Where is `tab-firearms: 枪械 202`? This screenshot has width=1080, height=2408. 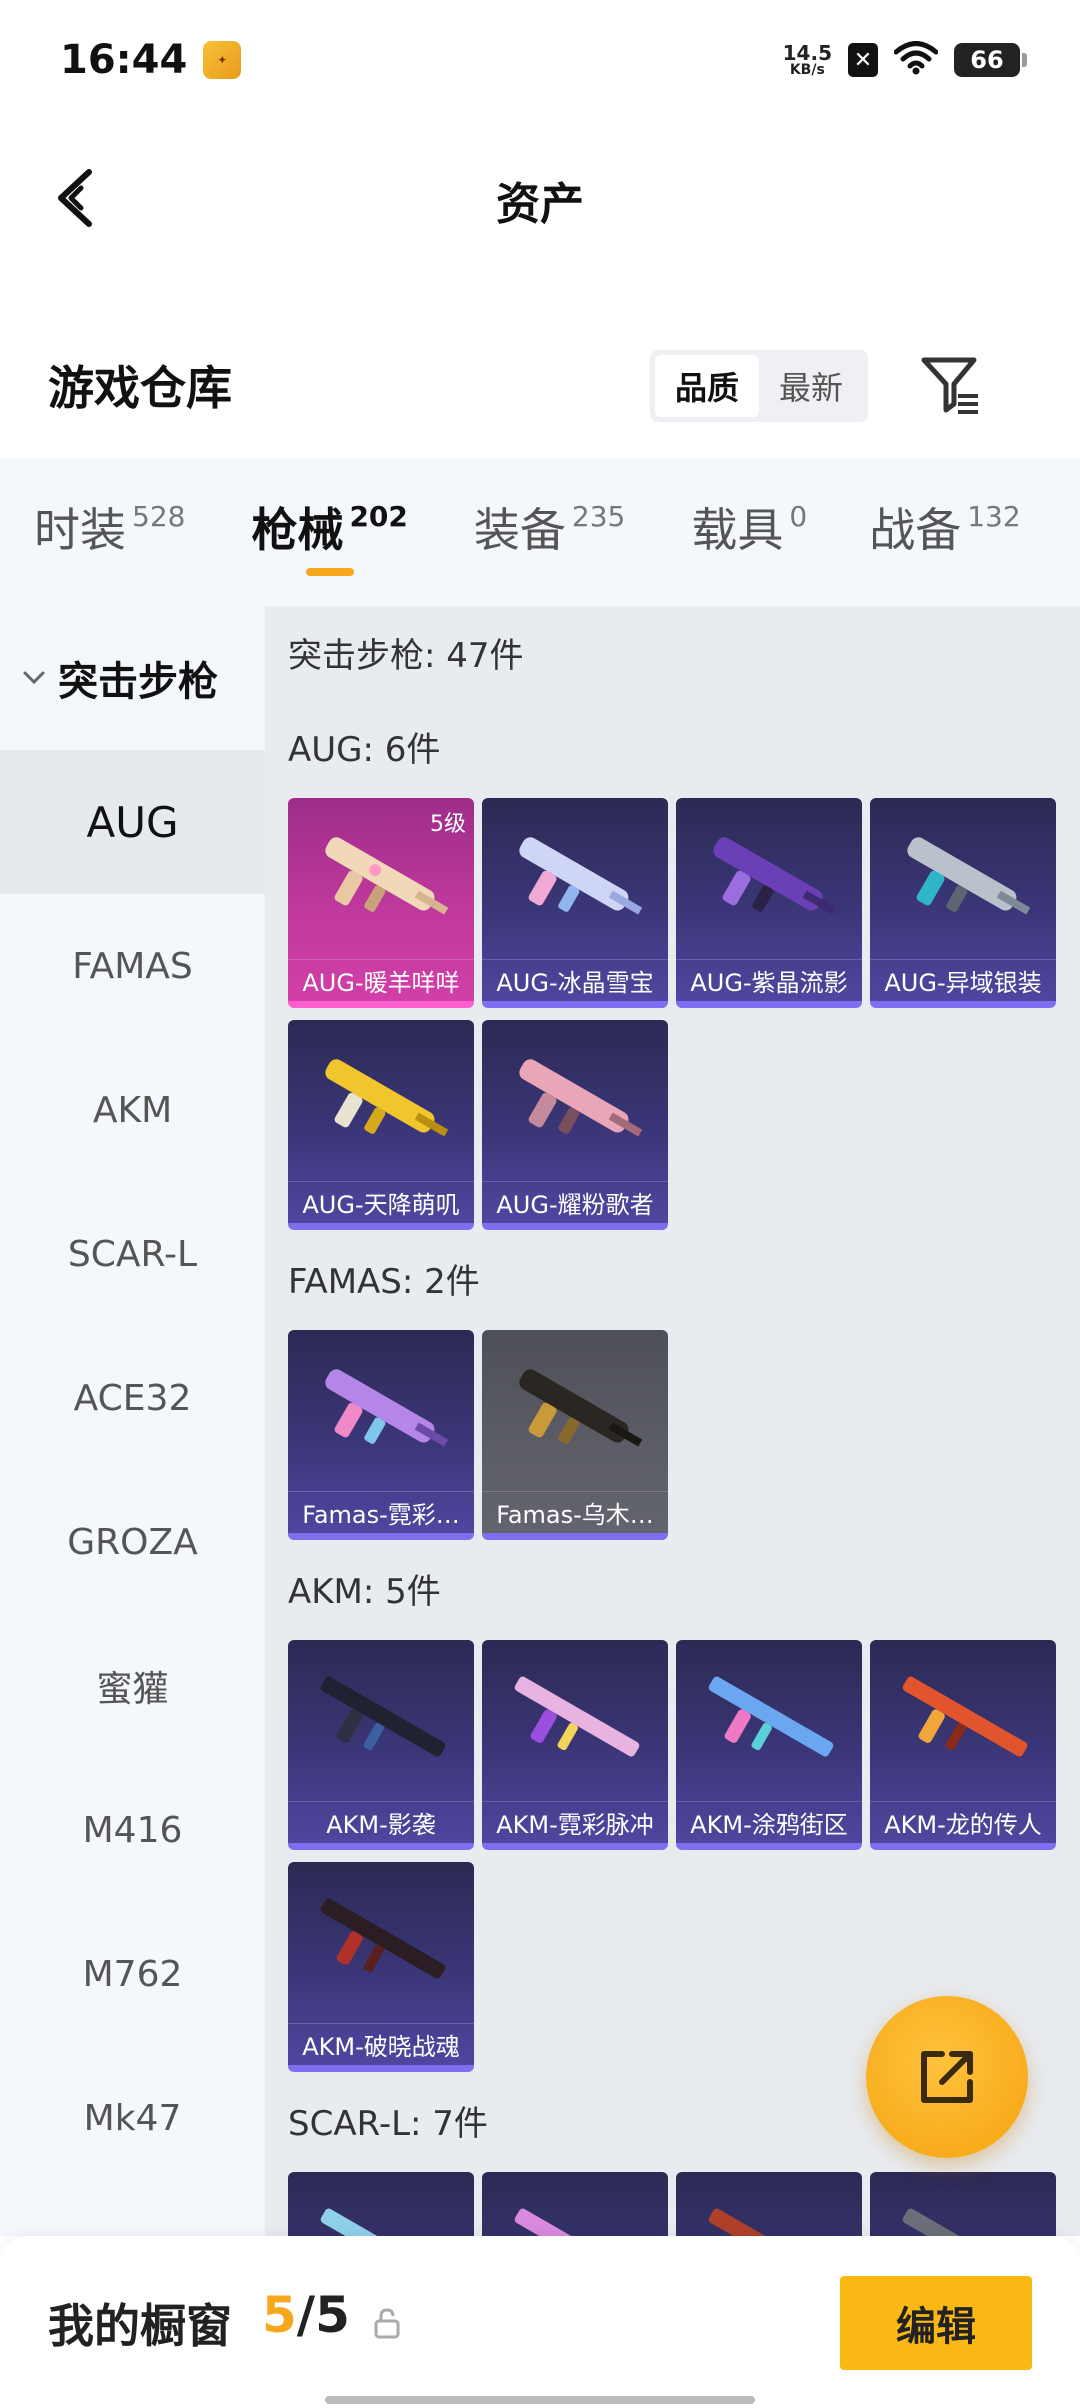
tab-firearms: 枪械 202 is located at coordinates (329, 532).